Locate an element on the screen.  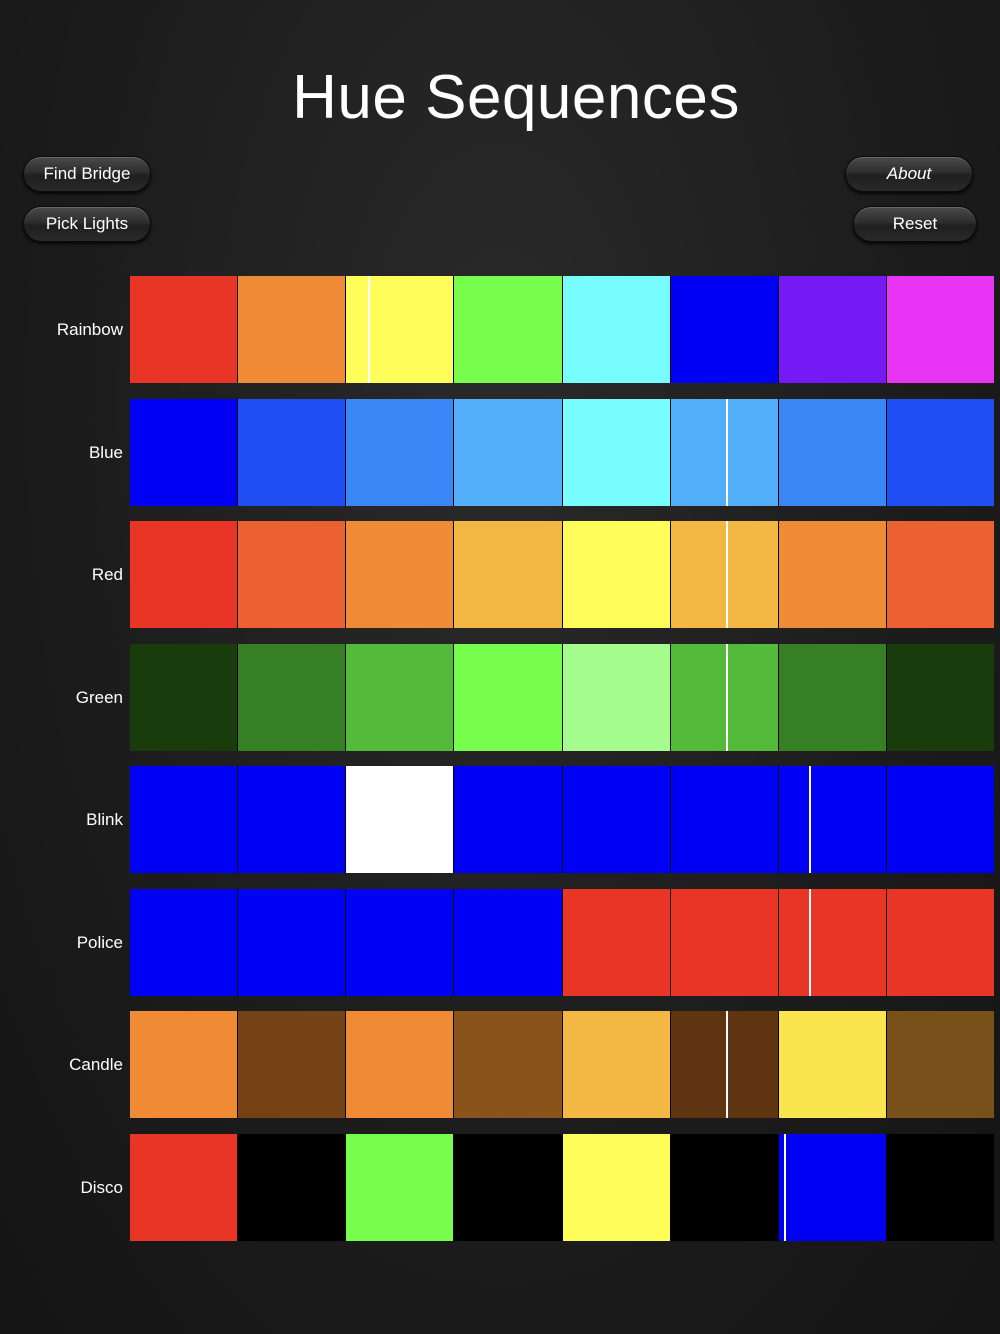
sequence-label: Rainbow is located at coordinates (89, 329).